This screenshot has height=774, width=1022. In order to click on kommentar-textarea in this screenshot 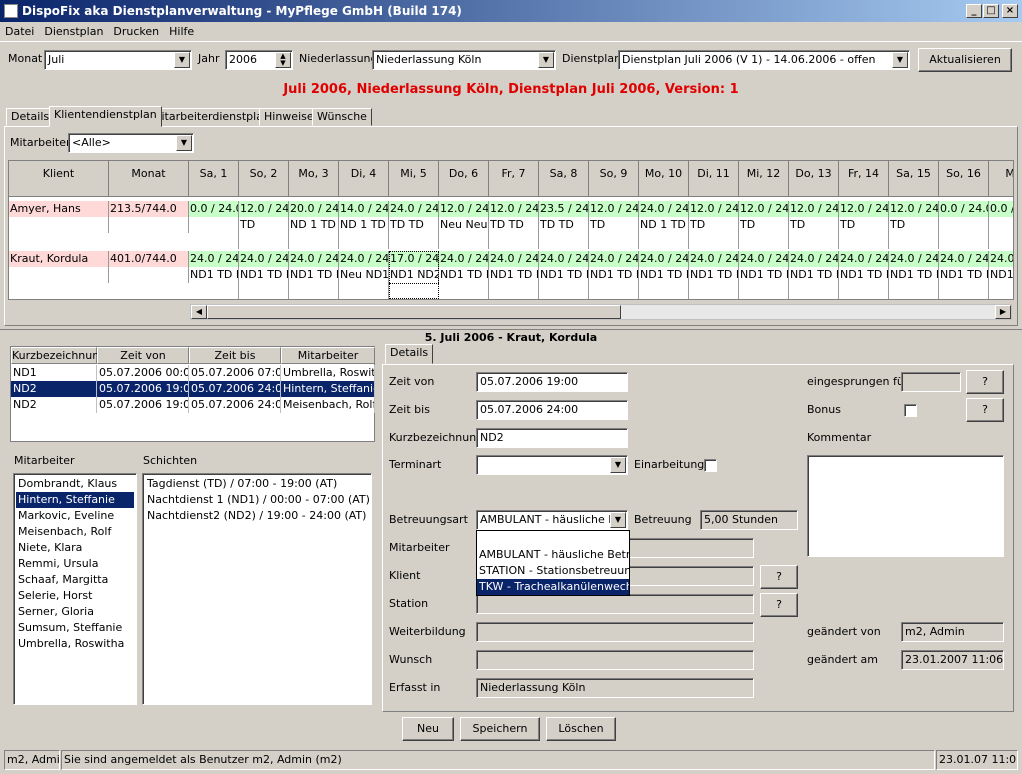, I will do `click(905, 506)`.